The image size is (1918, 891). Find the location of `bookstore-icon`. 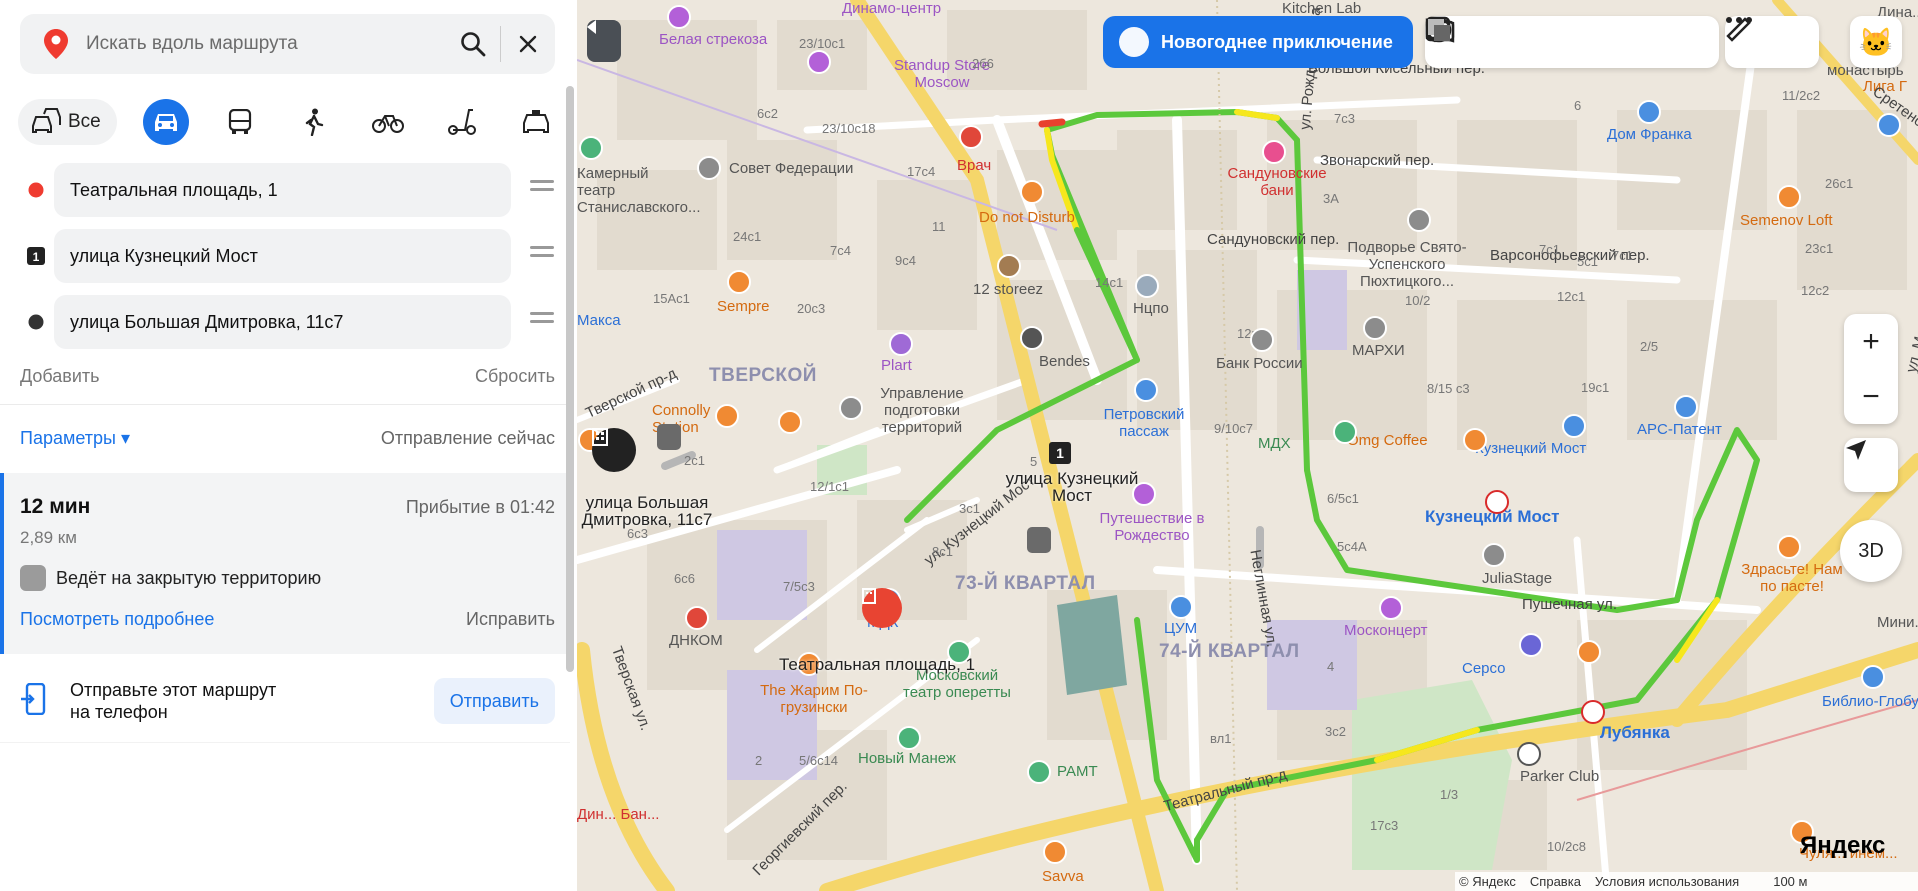

bookstore-icon is located at coordinates (1873, 677).